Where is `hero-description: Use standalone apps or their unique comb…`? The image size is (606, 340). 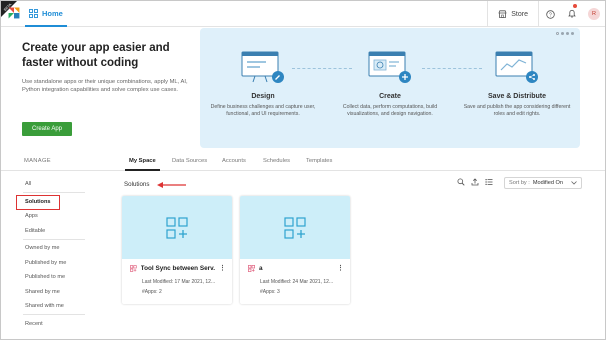 hero-description: Use standalone apps or their unique comb… is located at coordinates (105, 86).